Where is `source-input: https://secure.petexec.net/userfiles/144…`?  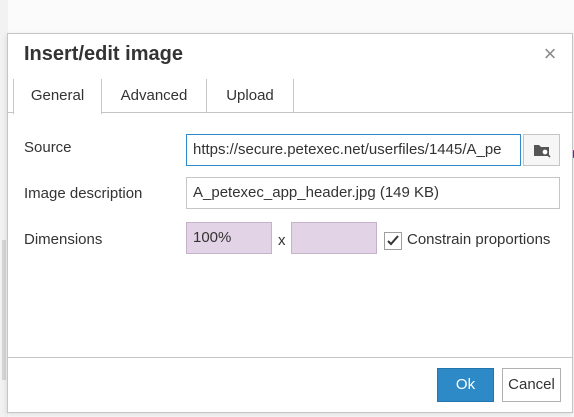 source-input: https://secure.petexec.net/userfiles/144… is located at coordinates (353, 150).